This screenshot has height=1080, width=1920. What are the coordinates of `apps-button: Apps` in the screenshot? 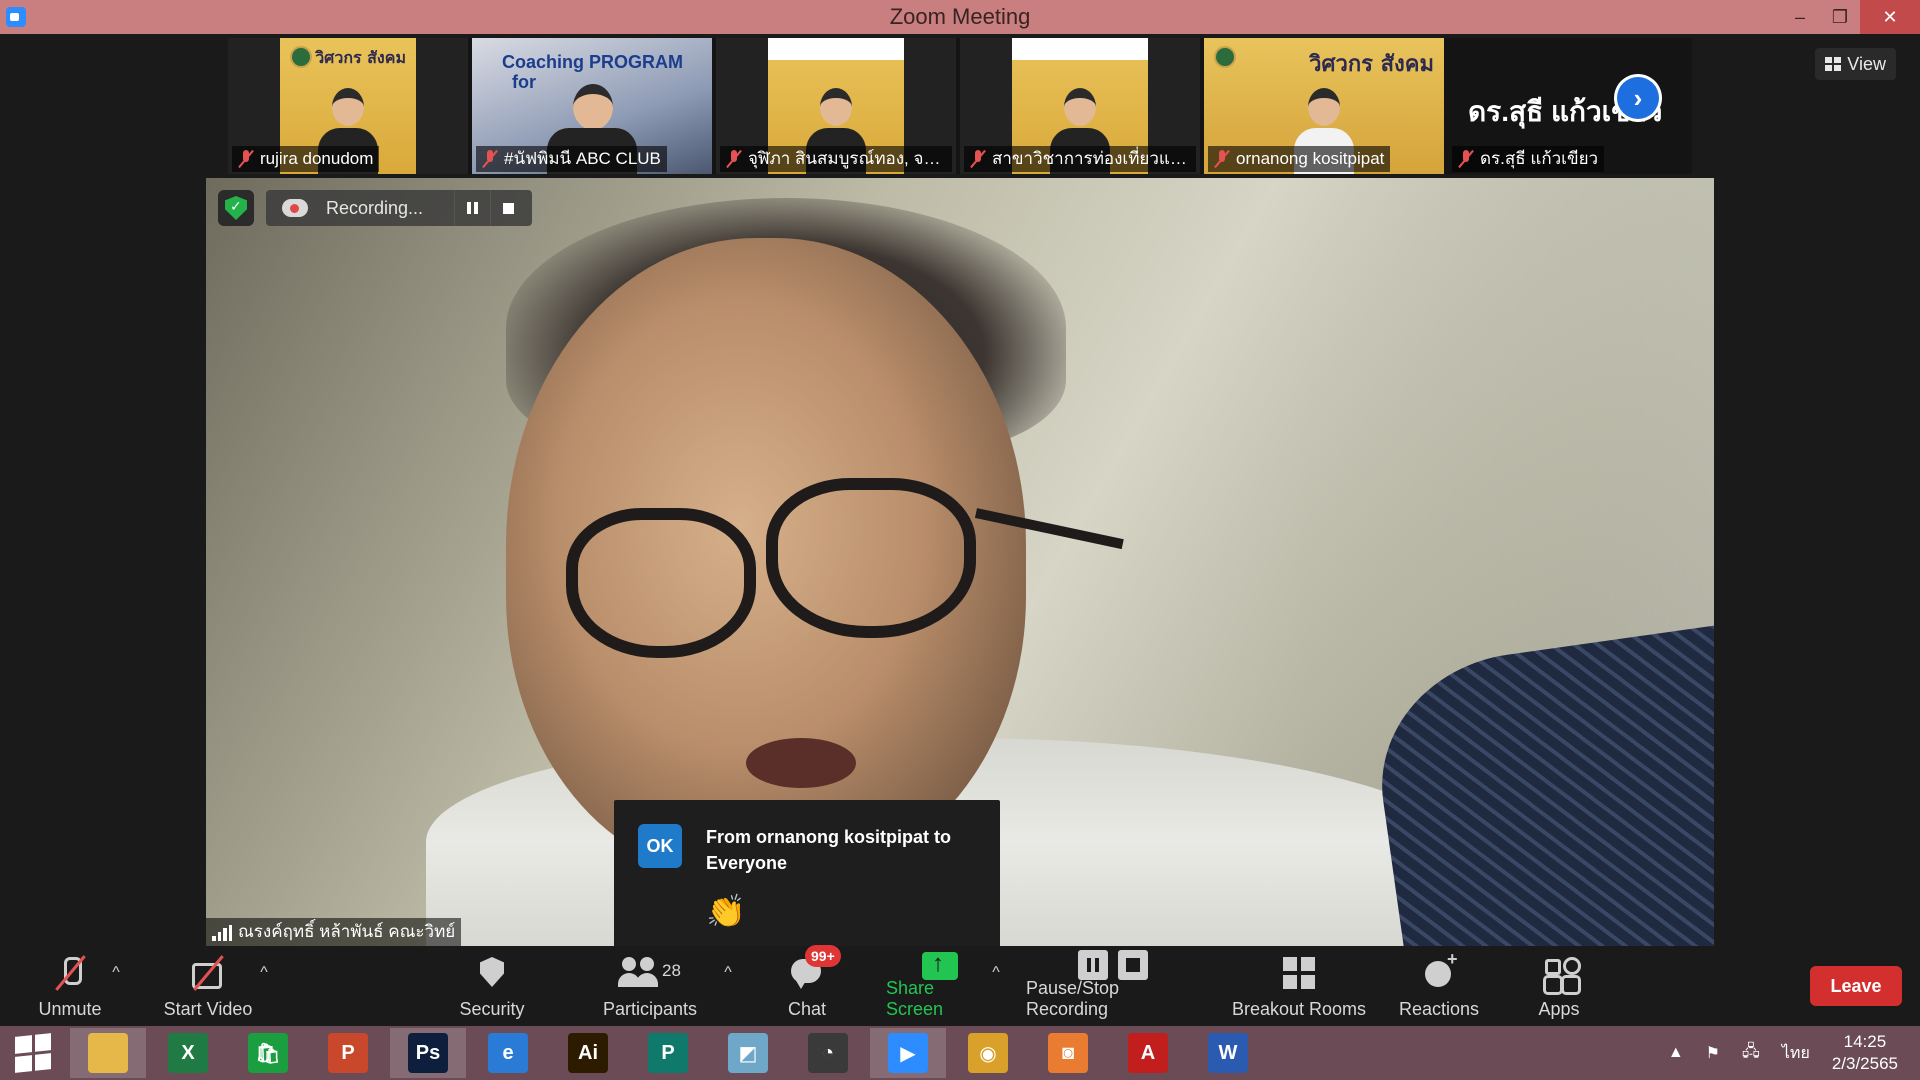 It's located at (1559, 986).